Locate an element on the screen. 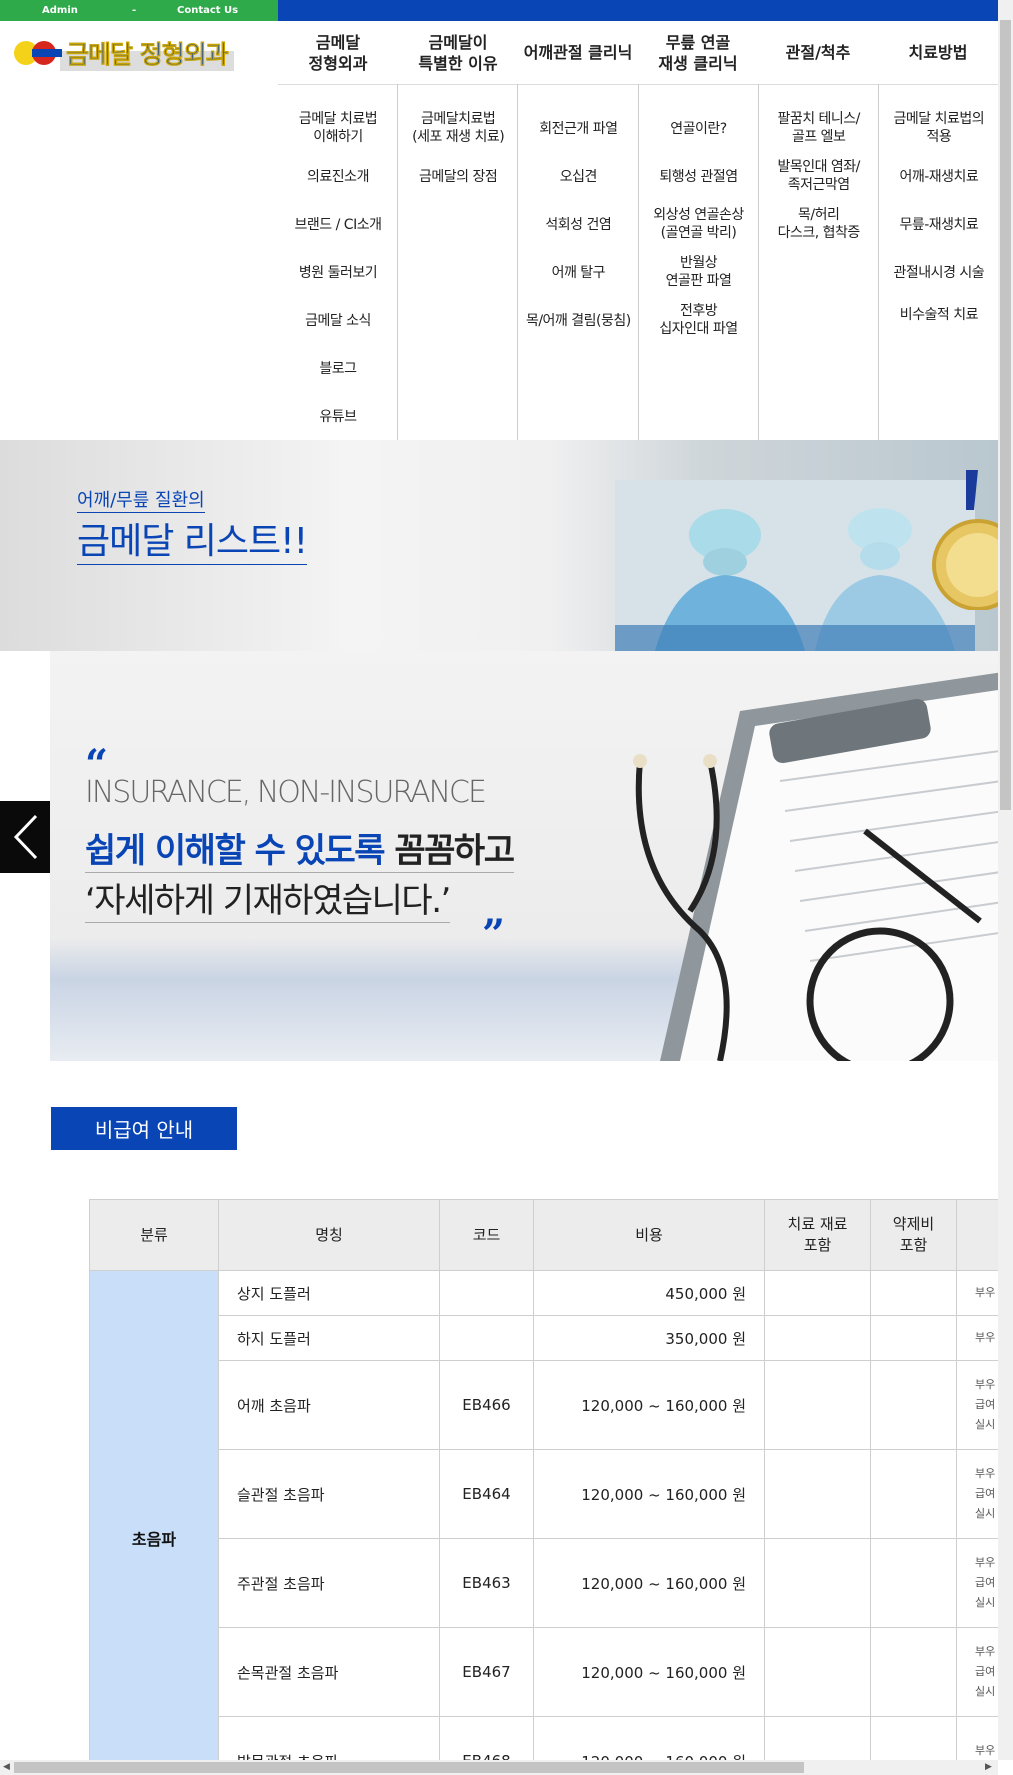 The height and width of the screenshot is (1775, 1013). table-row: 발목관절 초음파 EB468 120,000 ~ 160,000 원 부우 급여 is located at coordinates (544, 1738).